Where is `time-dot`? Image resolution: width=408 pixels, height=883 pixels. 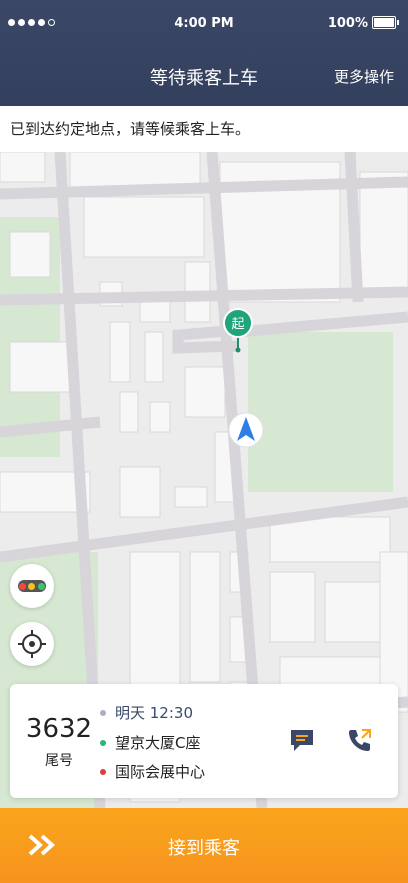 time-dot is located at coordinates (103, 712).